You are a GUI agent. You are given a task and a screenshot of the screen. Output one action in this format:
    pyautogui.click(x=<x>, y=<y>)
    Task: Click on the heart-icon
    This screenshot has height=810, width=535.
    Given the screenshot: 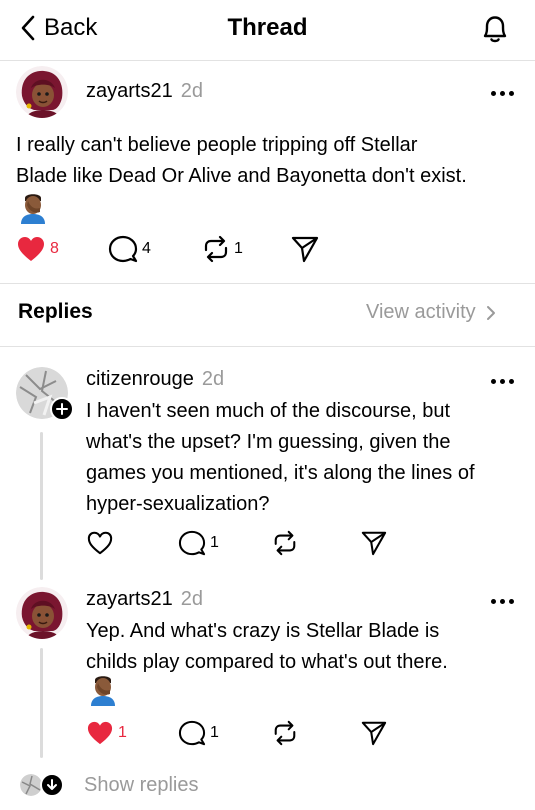 What is the action you would take?
    pyautogui.click(x=100, y=543)
    